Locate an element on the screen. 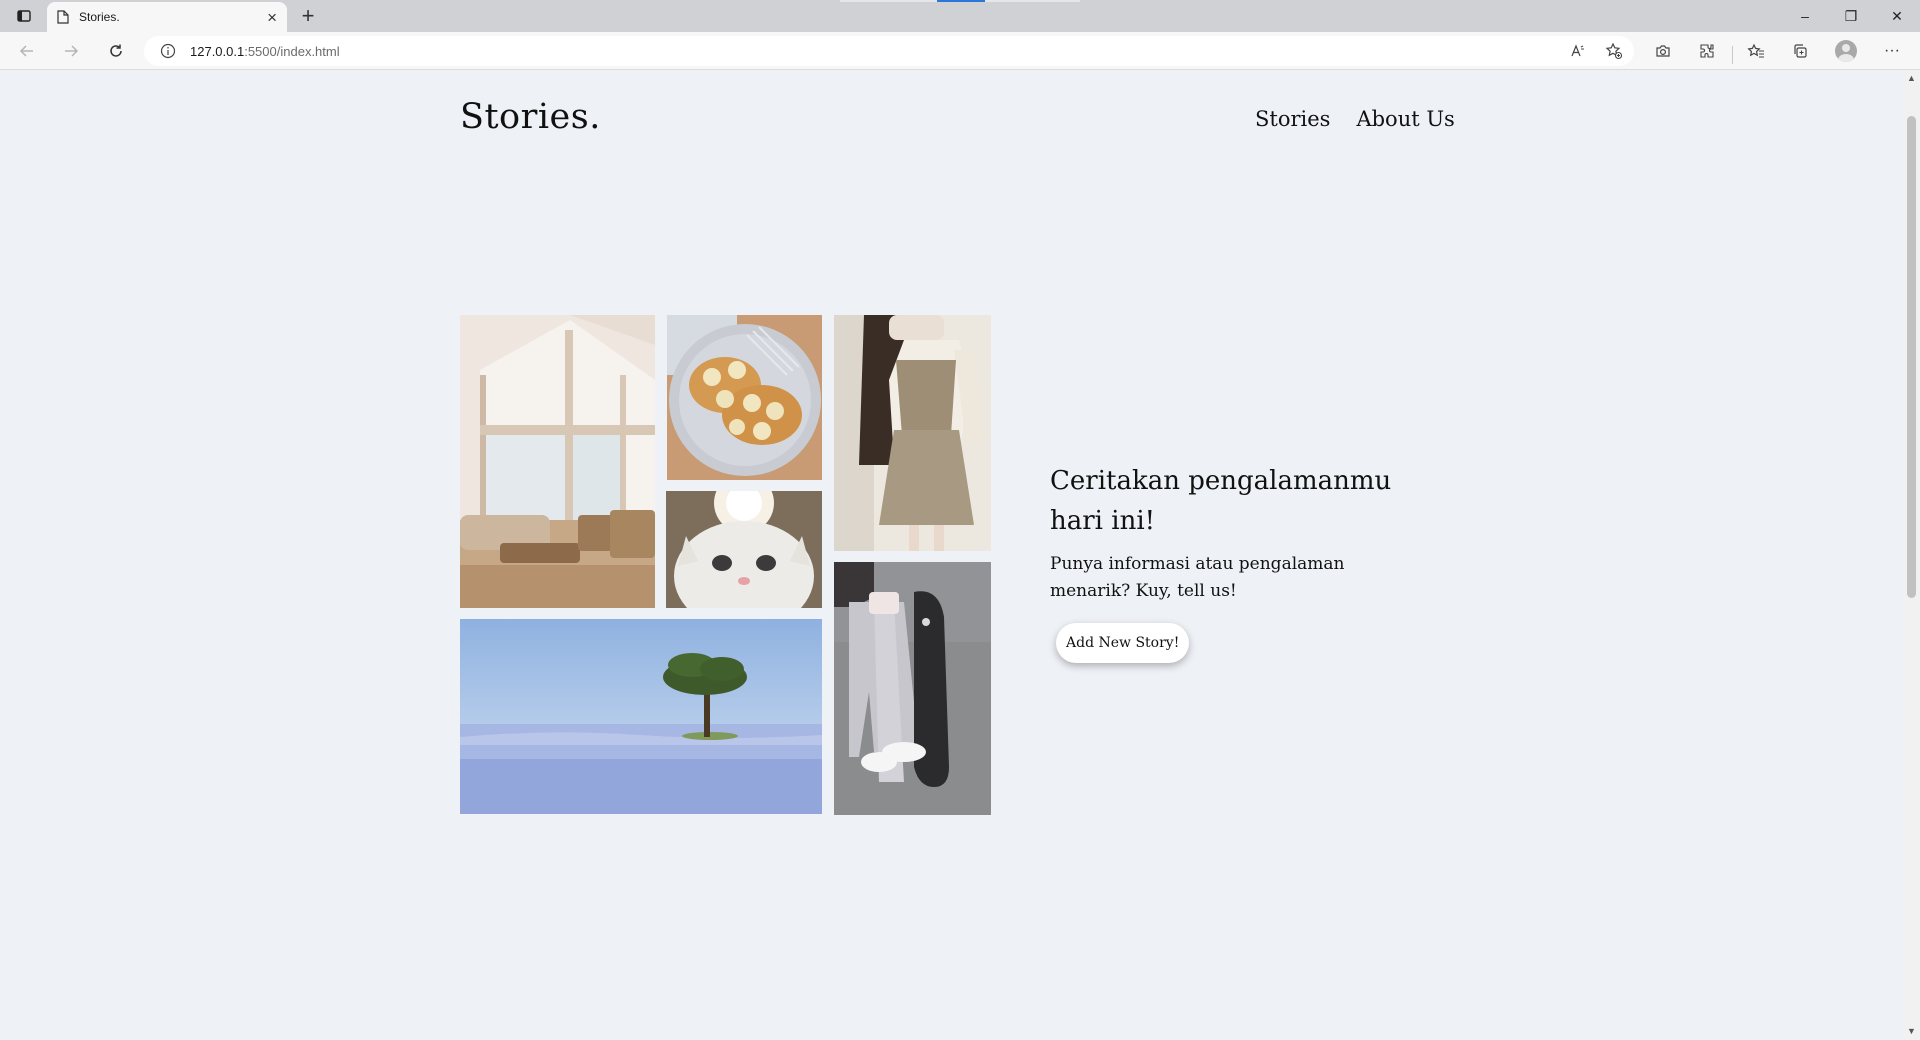 The height and width of the screenshot is (1040, 1920). refresh-button is located at coordinates (116, 51).